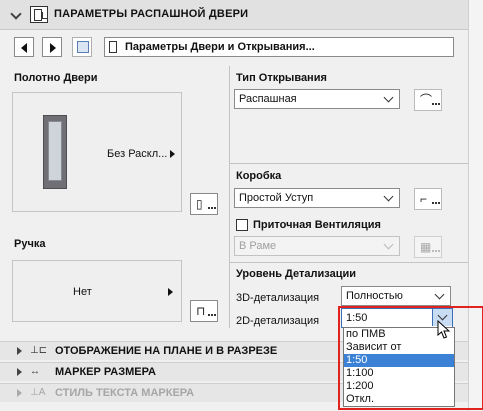  I want to click on text-style-icon: ⊥A, so click(38, 392).